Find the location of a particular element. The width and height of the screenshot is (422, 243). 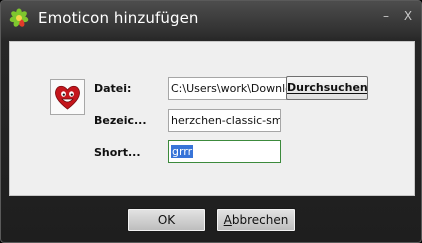

title-bar: Emoticon hinzufügen – X is located at coordinates (211, 18).